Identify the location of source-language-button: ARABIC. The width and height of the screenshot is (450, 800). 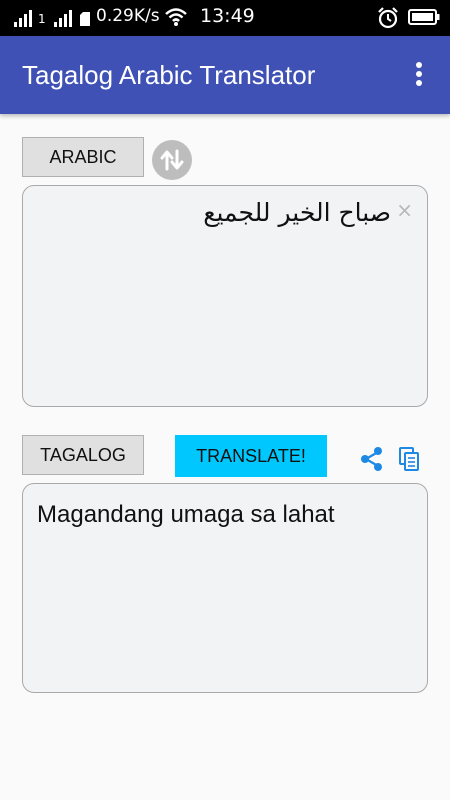
(83, 157).